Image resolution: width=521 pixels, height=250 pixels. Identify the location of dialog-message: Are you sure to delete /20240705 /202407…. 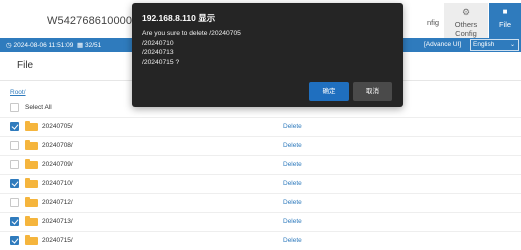
(191, 48).